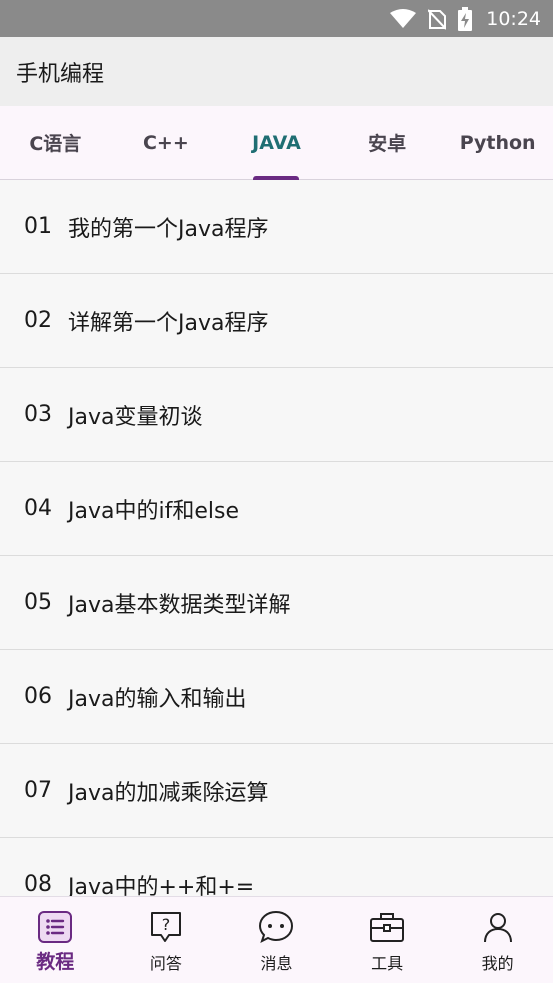 The image size is (553, 983). I want to click on tab-bar: C语言 C++ JAVA 安卓 Python, so click(276, 143).